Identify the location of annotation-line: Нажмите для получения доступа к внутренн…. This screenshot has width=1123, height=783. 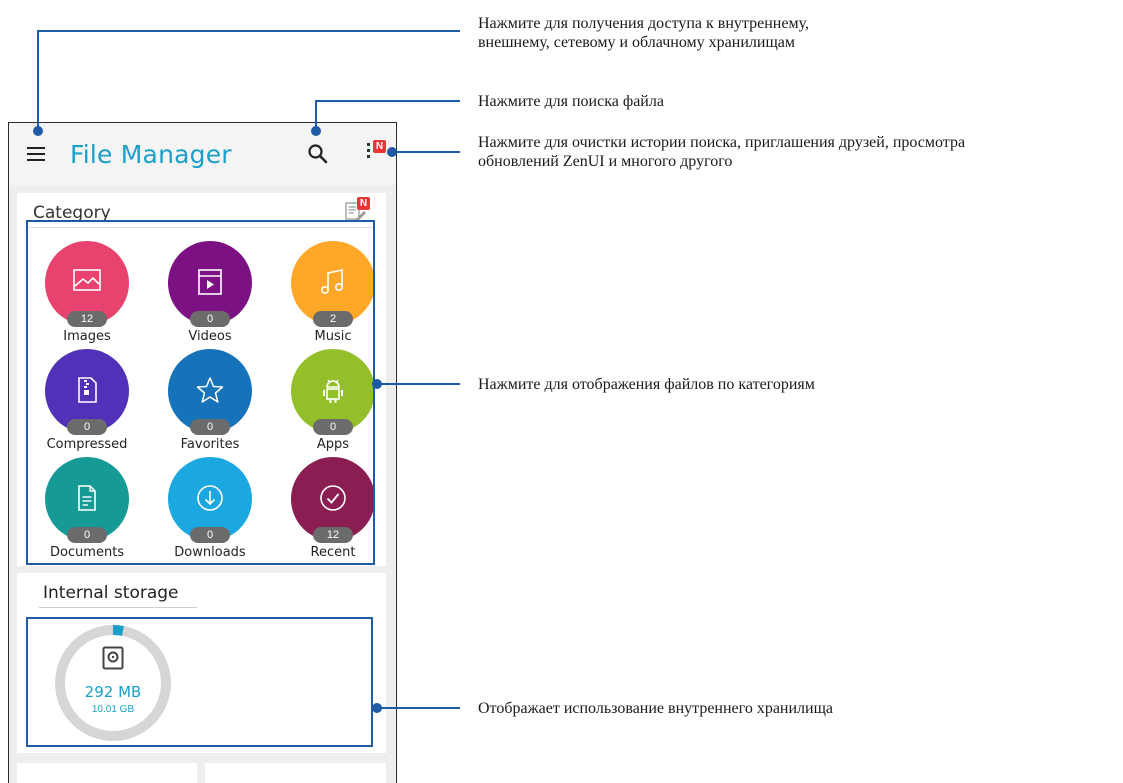
(643, 23).